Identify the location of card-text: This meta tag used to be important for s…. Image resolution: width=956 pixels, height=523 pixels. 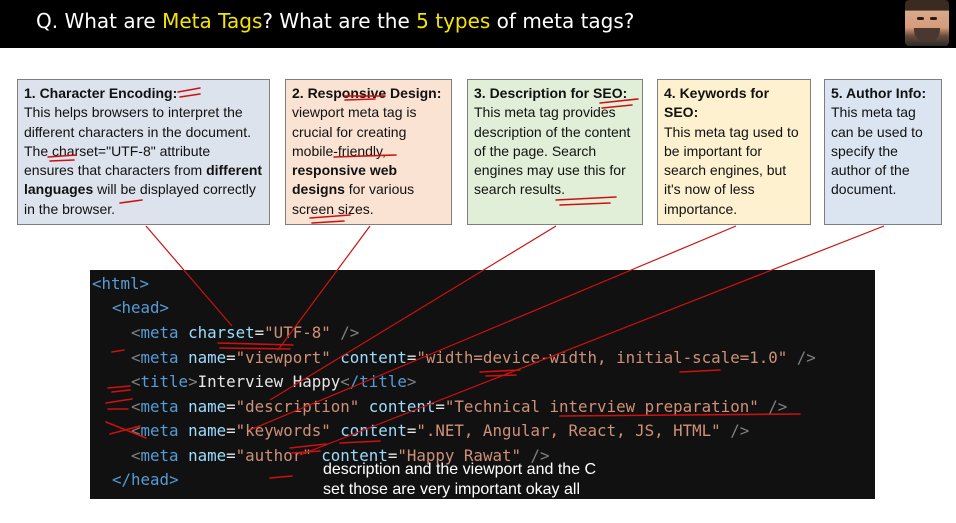
(731, 170).